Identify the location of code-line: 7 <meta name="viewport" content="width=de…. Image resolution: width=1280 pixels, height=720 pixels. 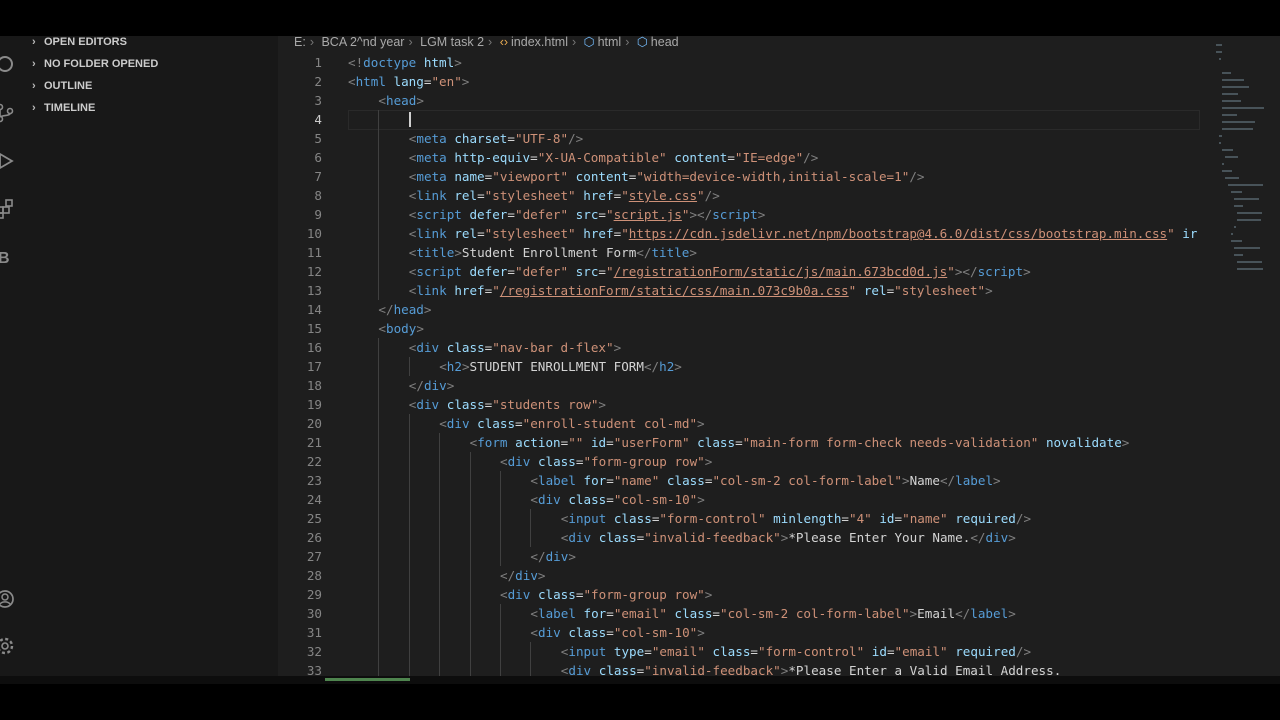
(739, 176).